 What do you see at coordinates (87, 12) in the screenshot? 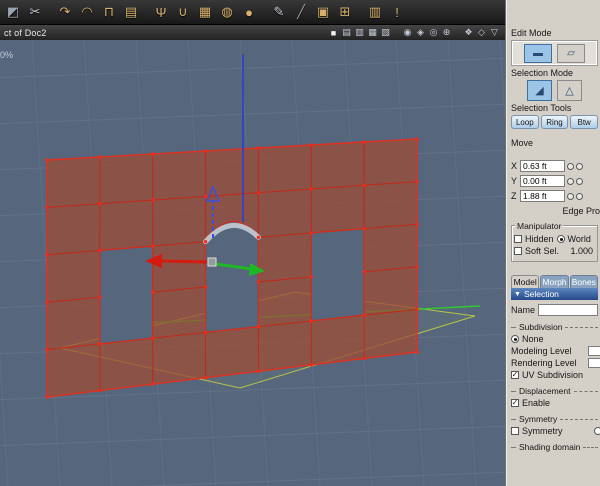
I see `arch-tool-icon: ◠` at bounding box center [87, 12].